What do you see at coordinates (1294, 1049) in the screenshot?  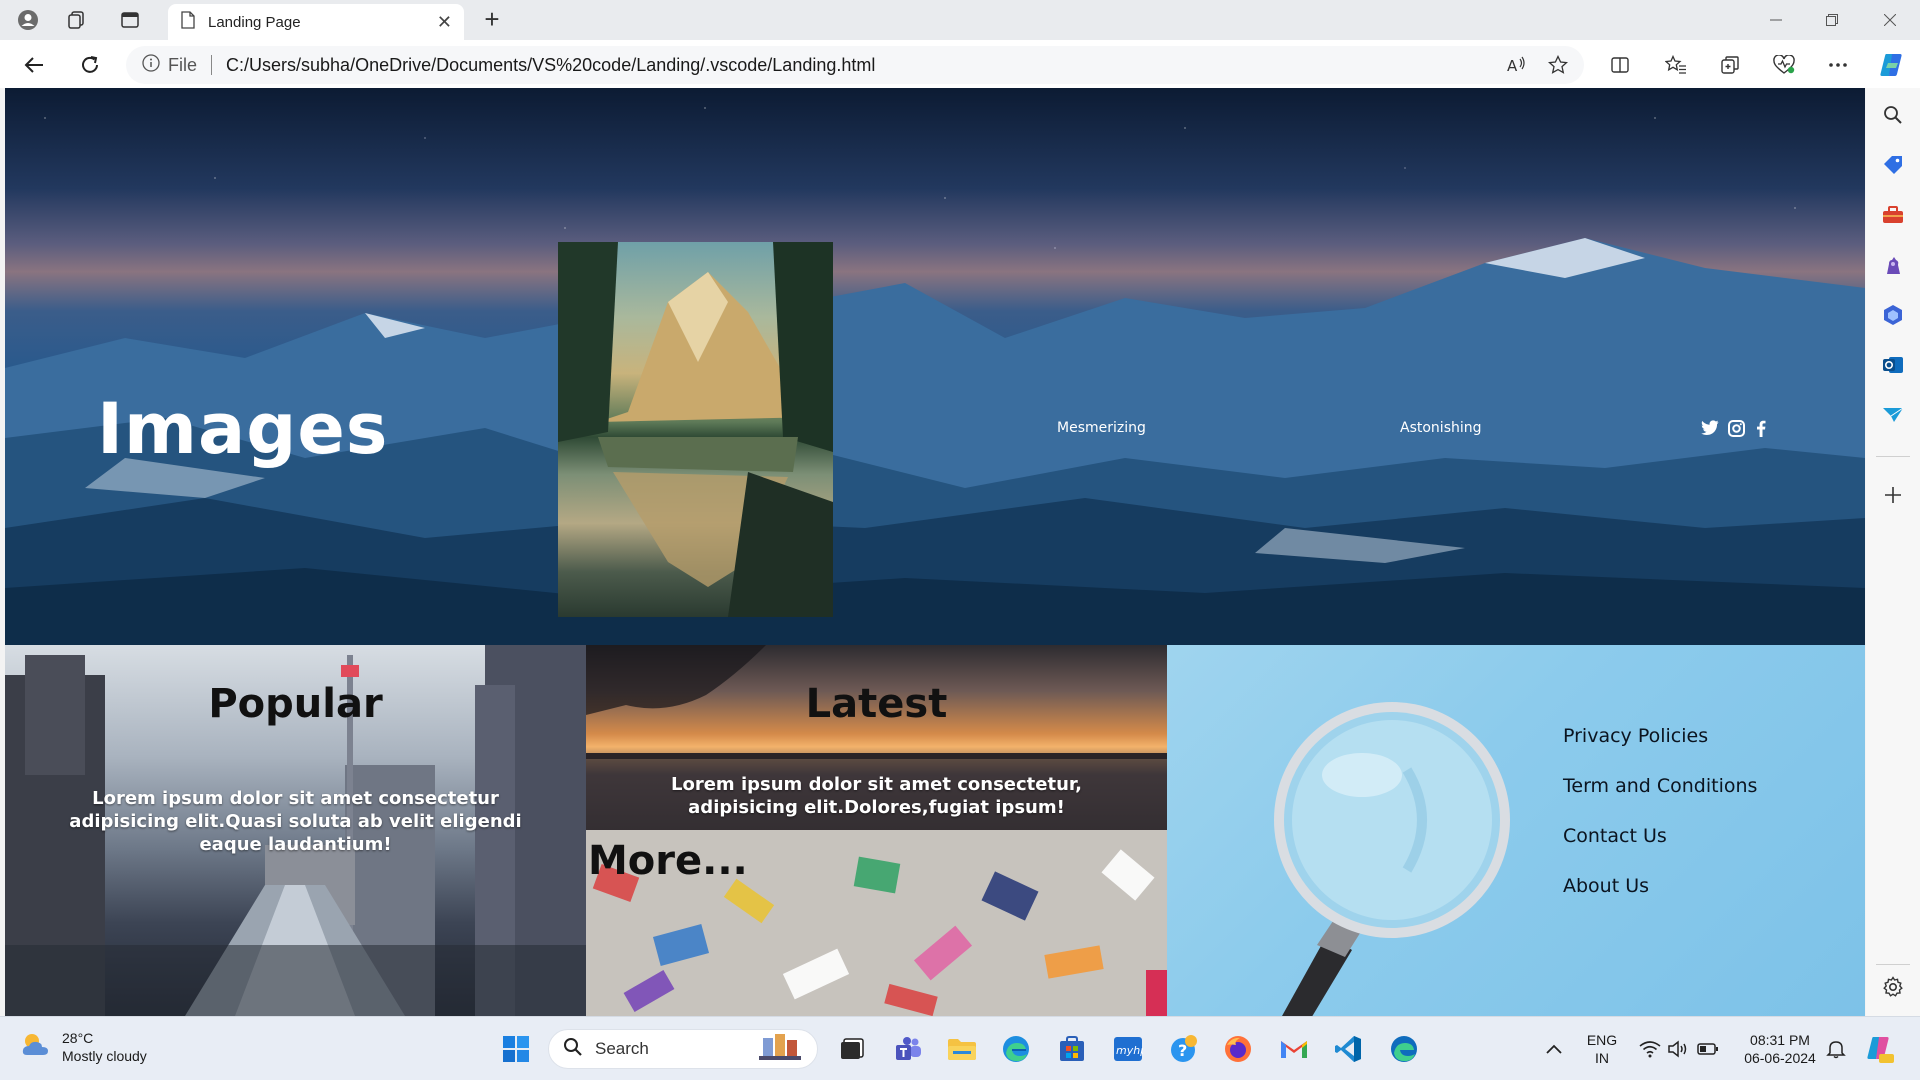 I see `gmail-icon` at bounding box center [1294, 1049].